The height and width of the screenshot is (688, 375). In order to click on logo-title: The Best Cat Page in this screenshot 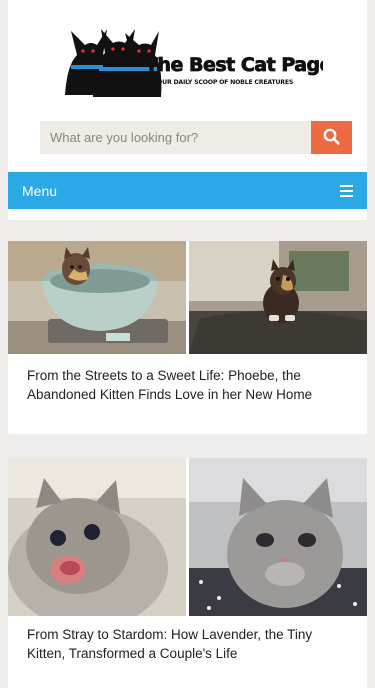, I will do `click(234, 65)`.